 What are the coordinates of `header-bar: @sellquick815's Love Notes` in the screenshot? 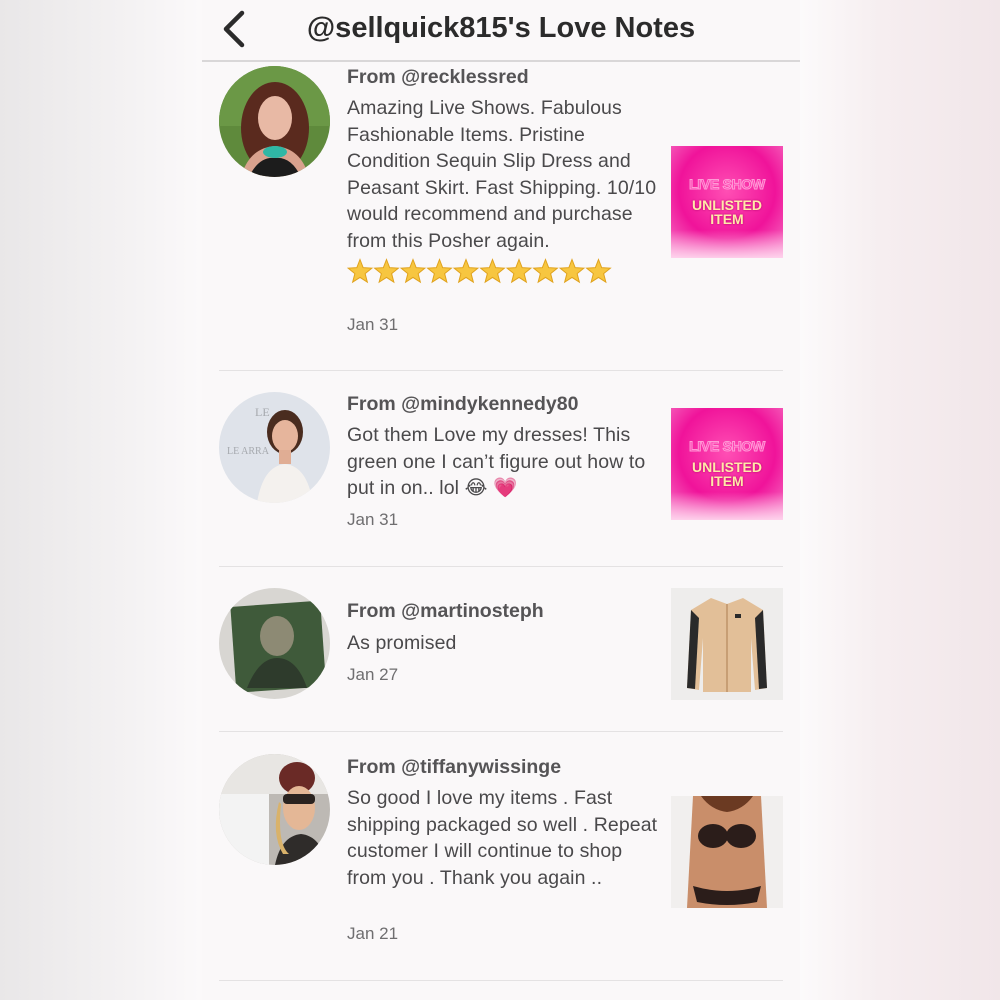 It's located at (501, 31).